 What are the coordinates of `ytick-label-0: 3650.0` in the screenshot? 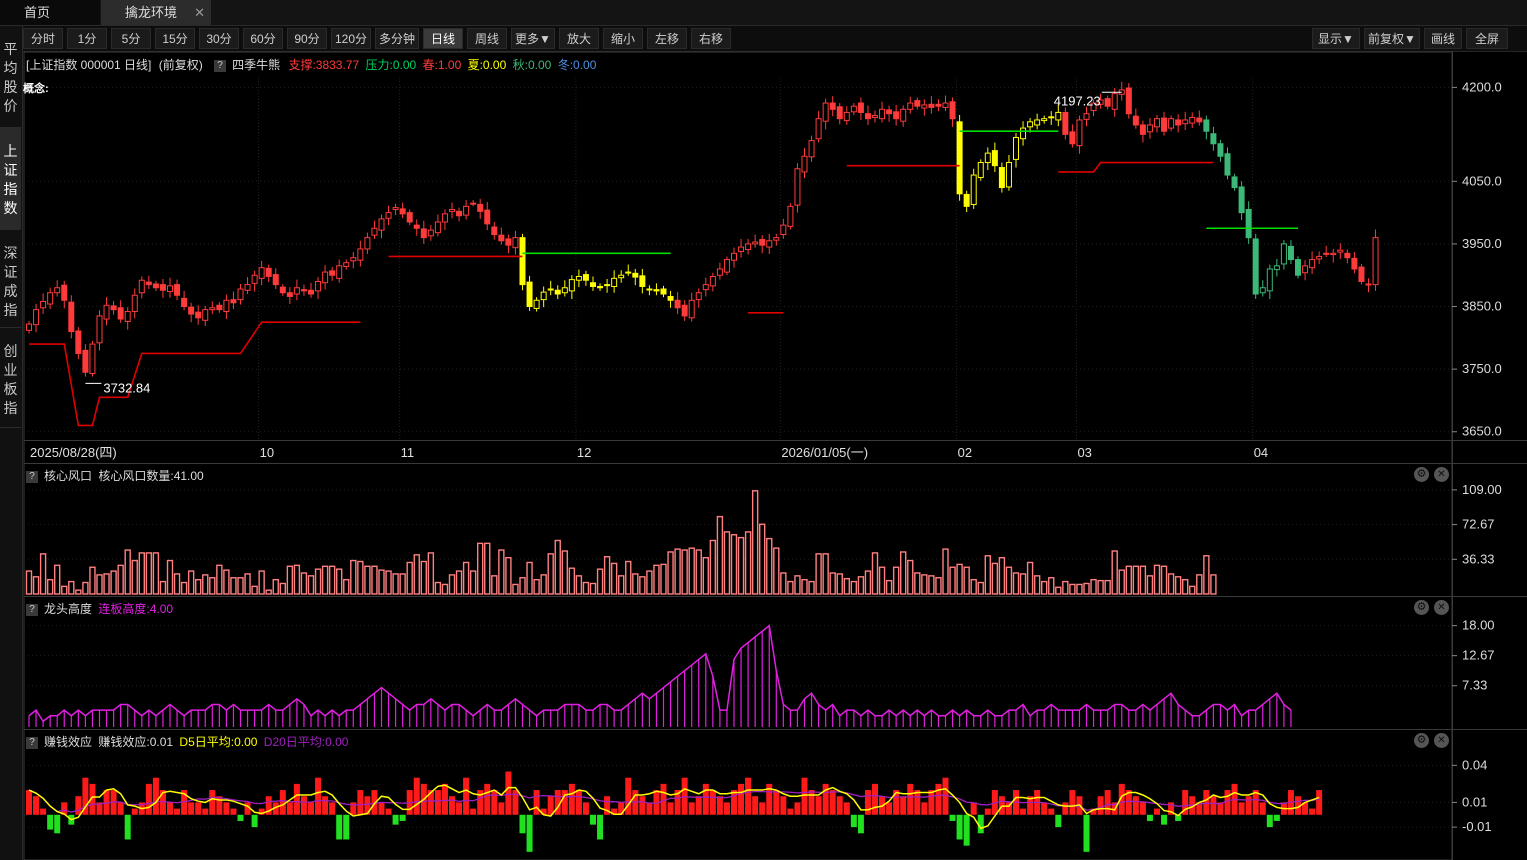 It's located at (1482, 431).